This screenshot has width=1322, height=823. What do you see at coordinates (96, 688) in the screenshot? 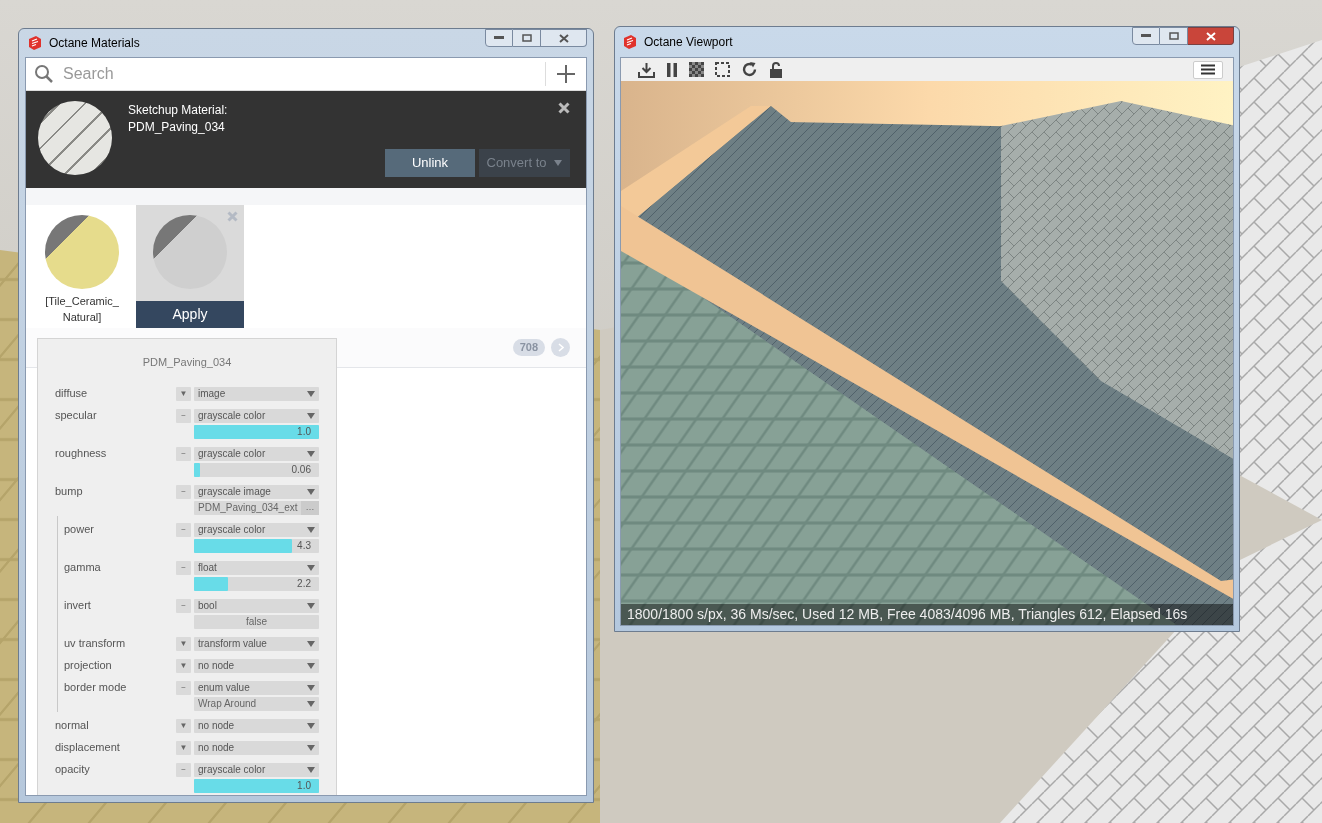
I see `param-label: border mode` at bounding box center [96, 688].